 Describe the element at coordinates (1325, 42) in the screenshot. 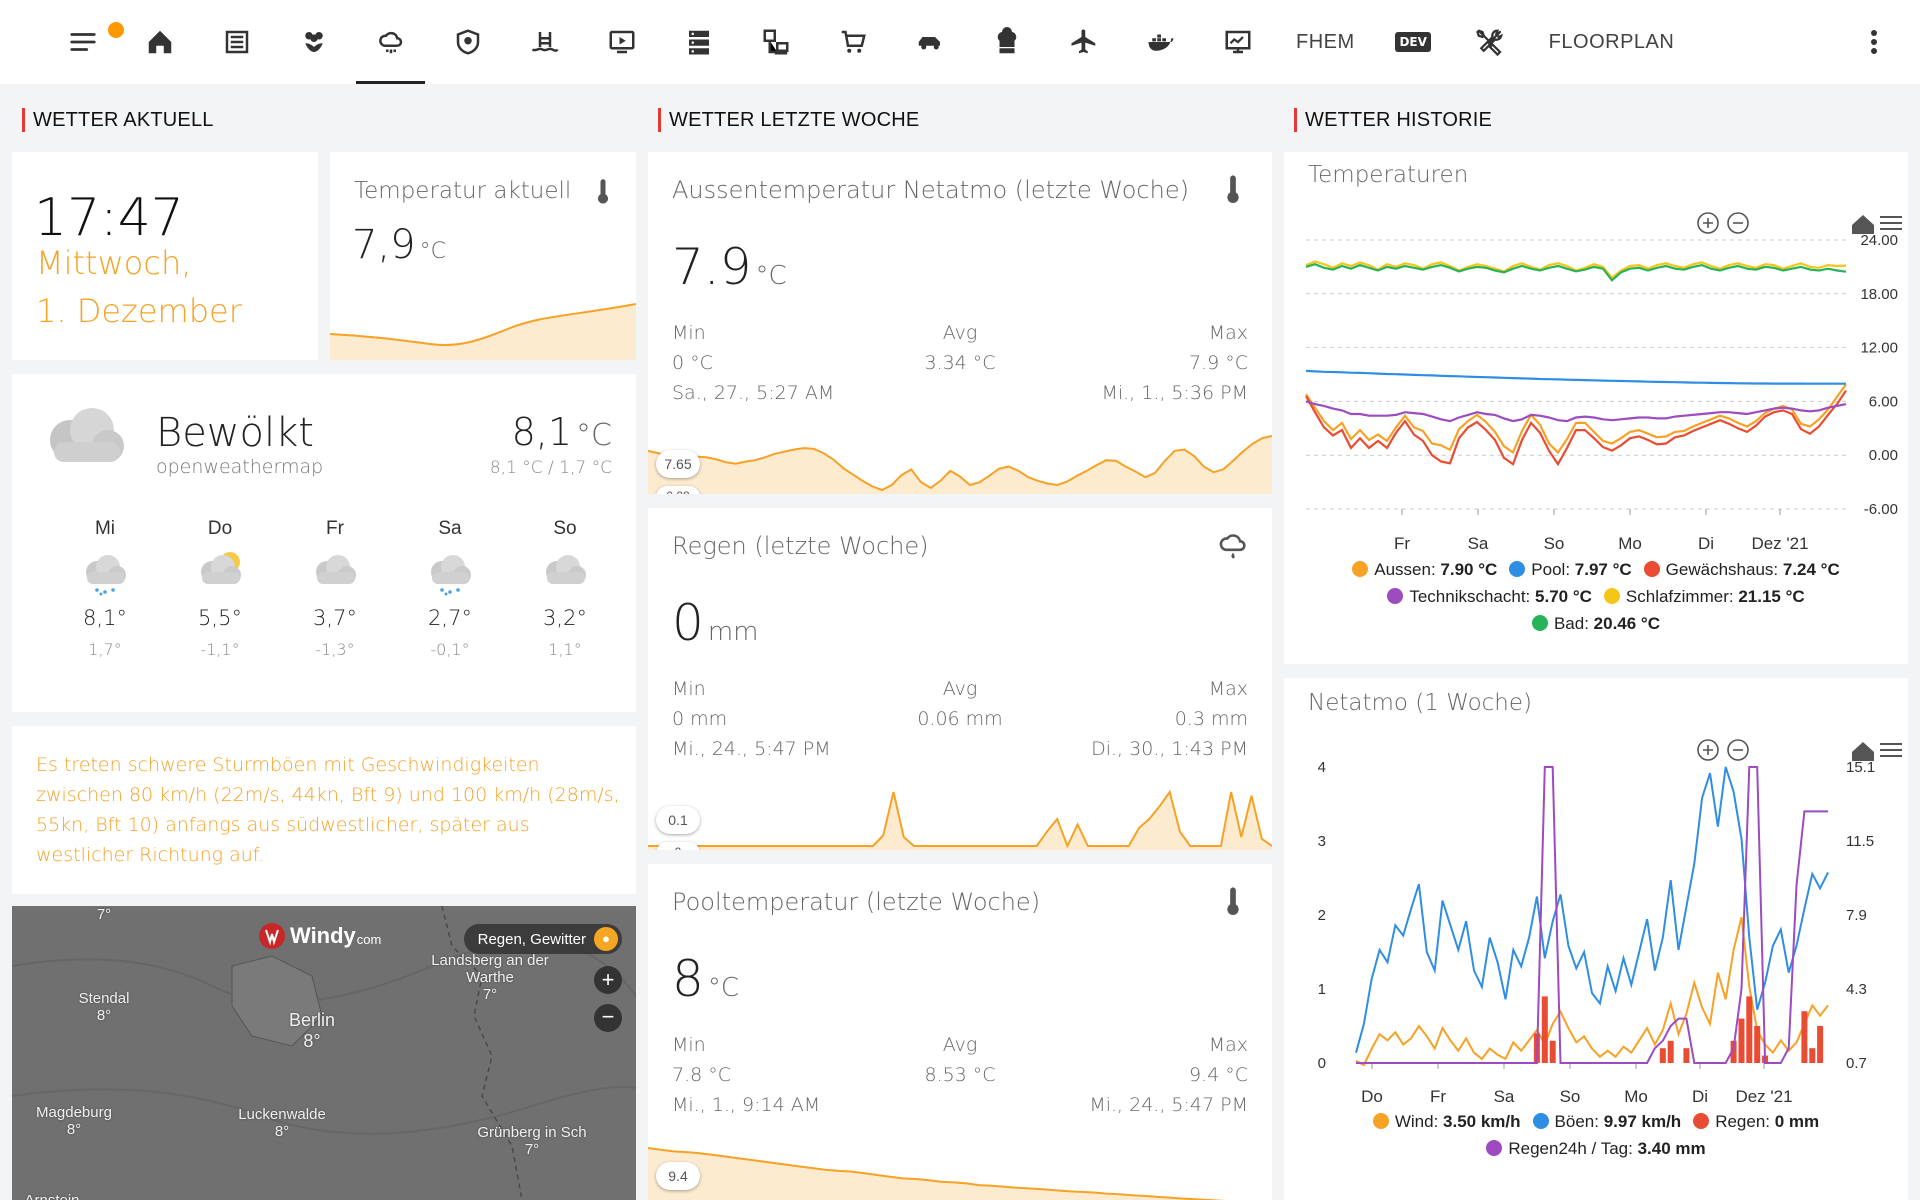

I see `tab-fhem: FHEM` at that location.